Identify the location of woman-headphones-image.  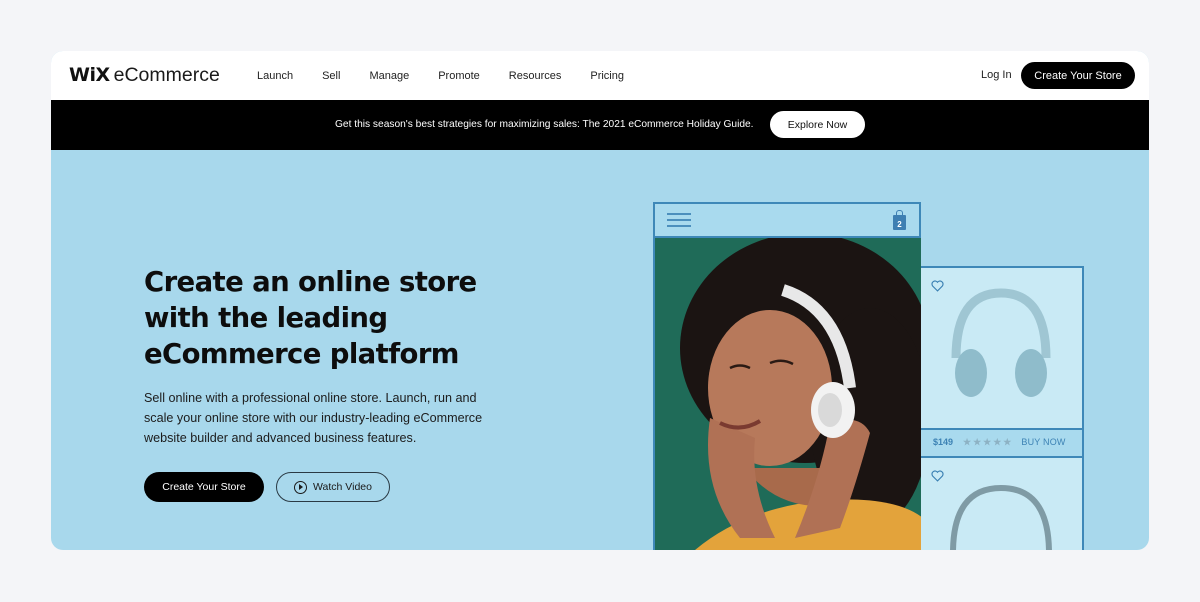
(787, 394).